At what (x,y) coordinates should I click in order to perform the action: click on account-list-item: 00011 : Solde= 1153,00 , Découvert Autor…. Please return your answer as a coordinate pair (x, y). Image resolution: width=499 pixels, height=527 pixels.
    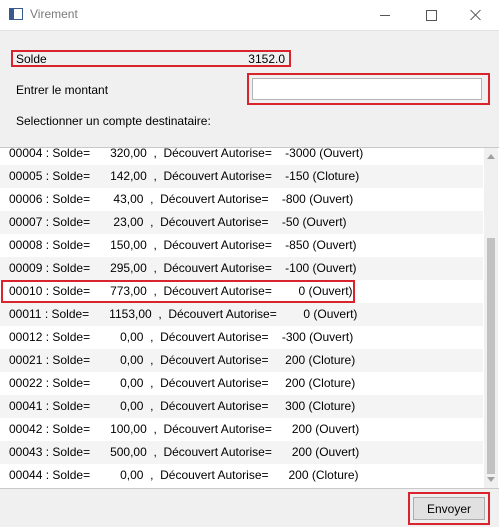
    Looking at the image, I should click on (241, 314).